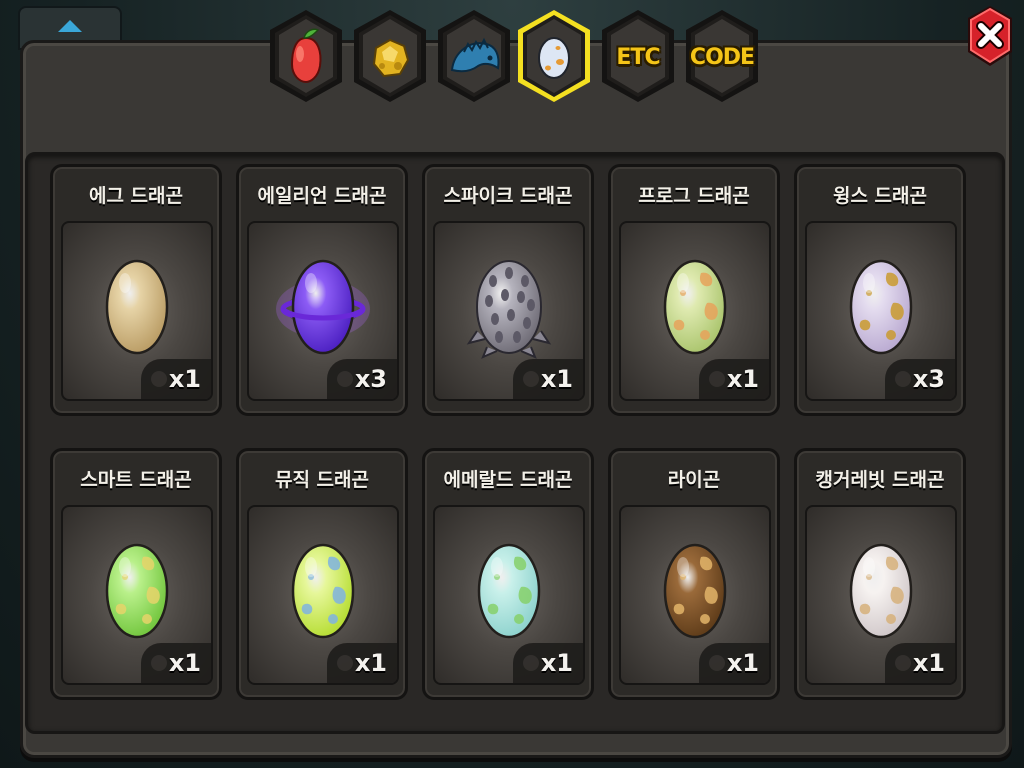 This screenshot has height=768, width=1024. I want to click on item-card: 라이곤 x1, so click(694, 574).